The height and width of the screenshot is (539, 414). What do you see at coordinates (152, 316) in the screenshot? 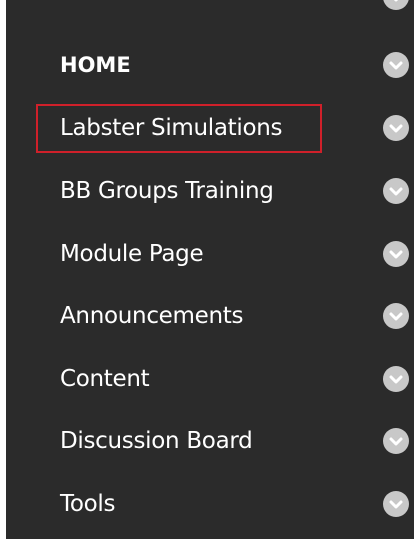
I see `menu-item-label: Announcements` at bounding box center [152, 316].